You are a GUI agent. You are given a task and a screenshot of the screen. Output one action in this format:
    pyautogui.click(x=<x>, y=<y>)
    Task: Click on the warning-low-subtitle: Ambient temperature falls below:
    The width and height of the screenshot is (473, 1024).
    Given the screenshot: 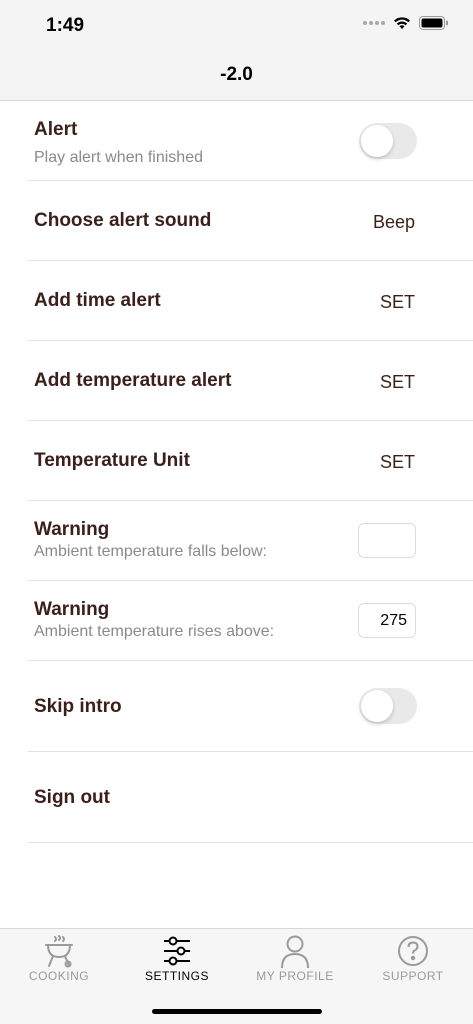 What is the action you would take?
    pyautogui.click(x=150, y=551)
    